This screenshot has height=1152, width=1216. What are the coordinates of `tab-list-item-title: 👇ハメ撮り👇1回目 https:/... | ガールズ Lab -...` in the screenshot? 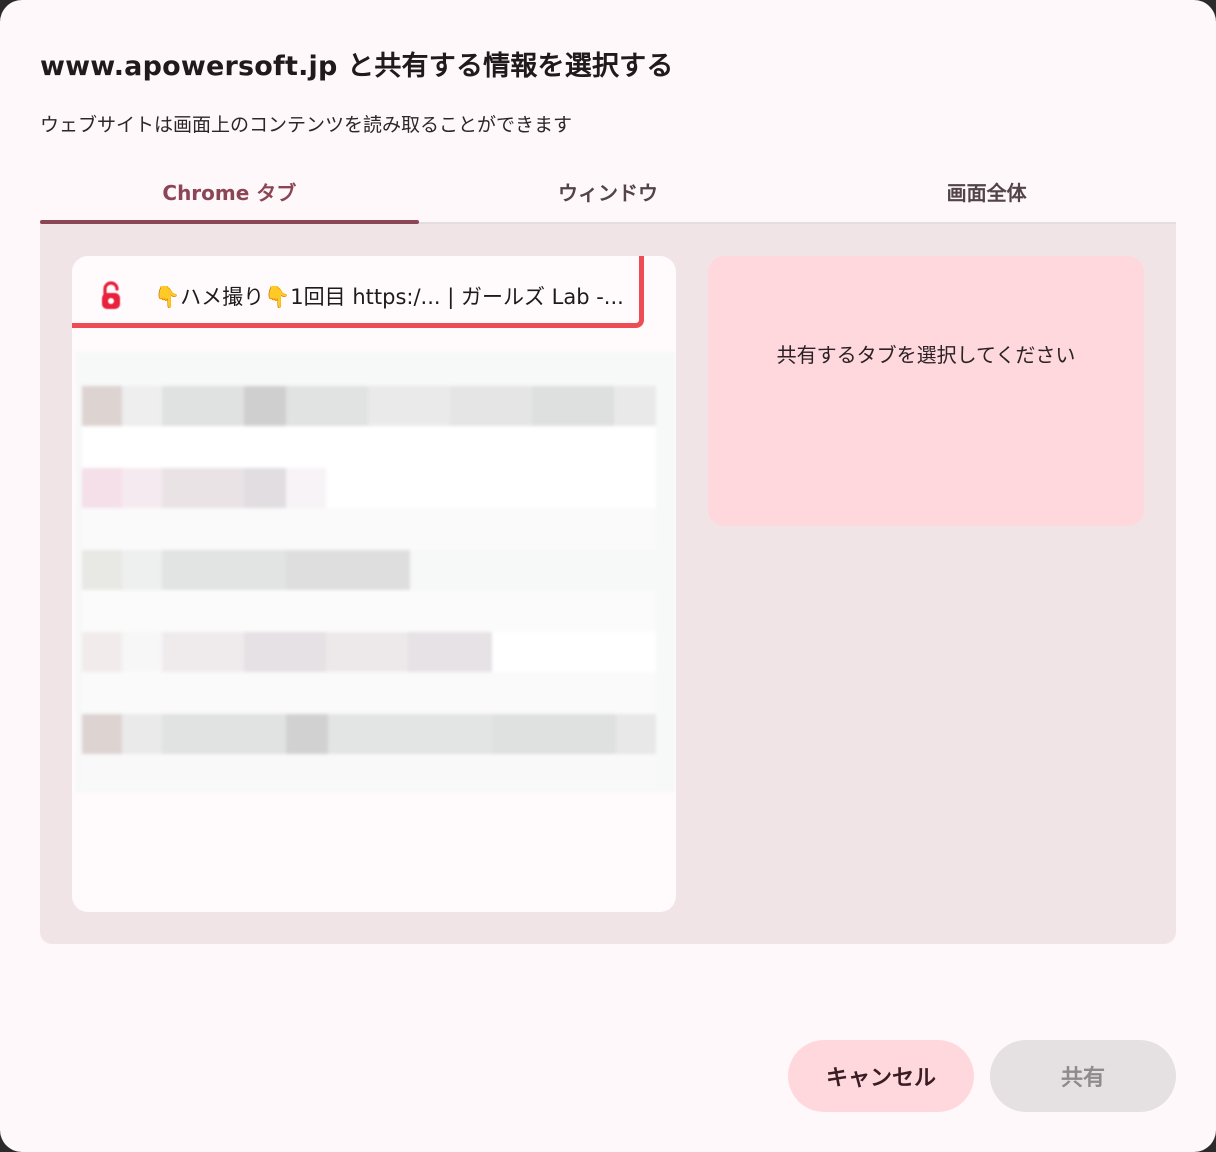 It's located at (389, 297).